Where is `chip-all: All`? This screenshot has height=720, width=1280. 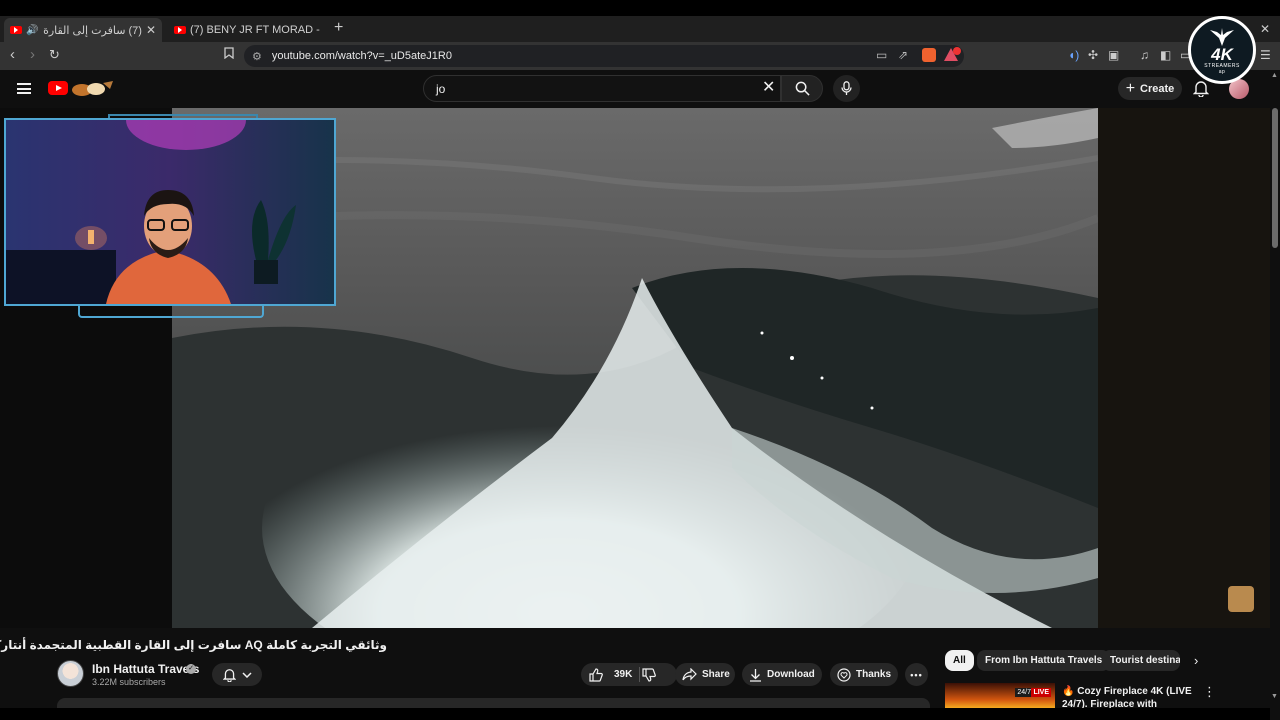 chip-all: All is located at coordinates (959, 660).